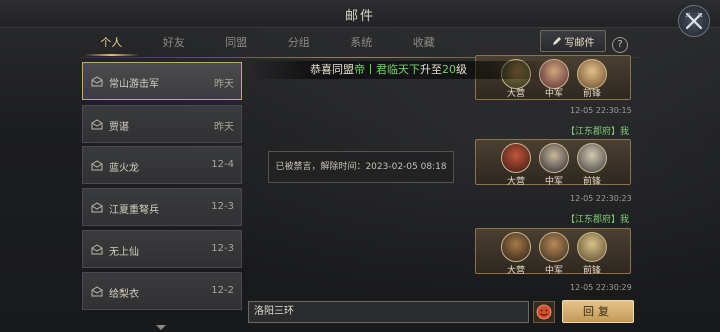  Describe the element at coordinates (431, 69) in the screenshot. I see `announce-text-2: 升至` at that location.